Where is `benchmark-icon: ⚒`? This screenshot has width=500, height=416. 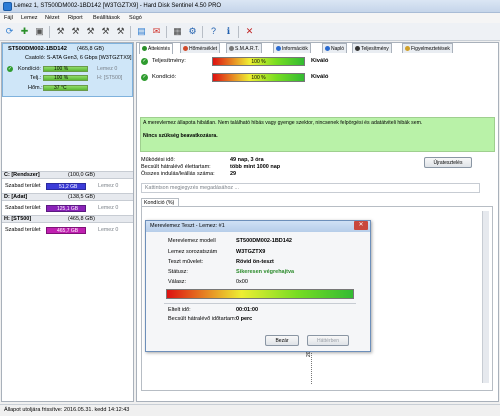 benchmark-icon: ⚒ is located at coordinates (105, 31).